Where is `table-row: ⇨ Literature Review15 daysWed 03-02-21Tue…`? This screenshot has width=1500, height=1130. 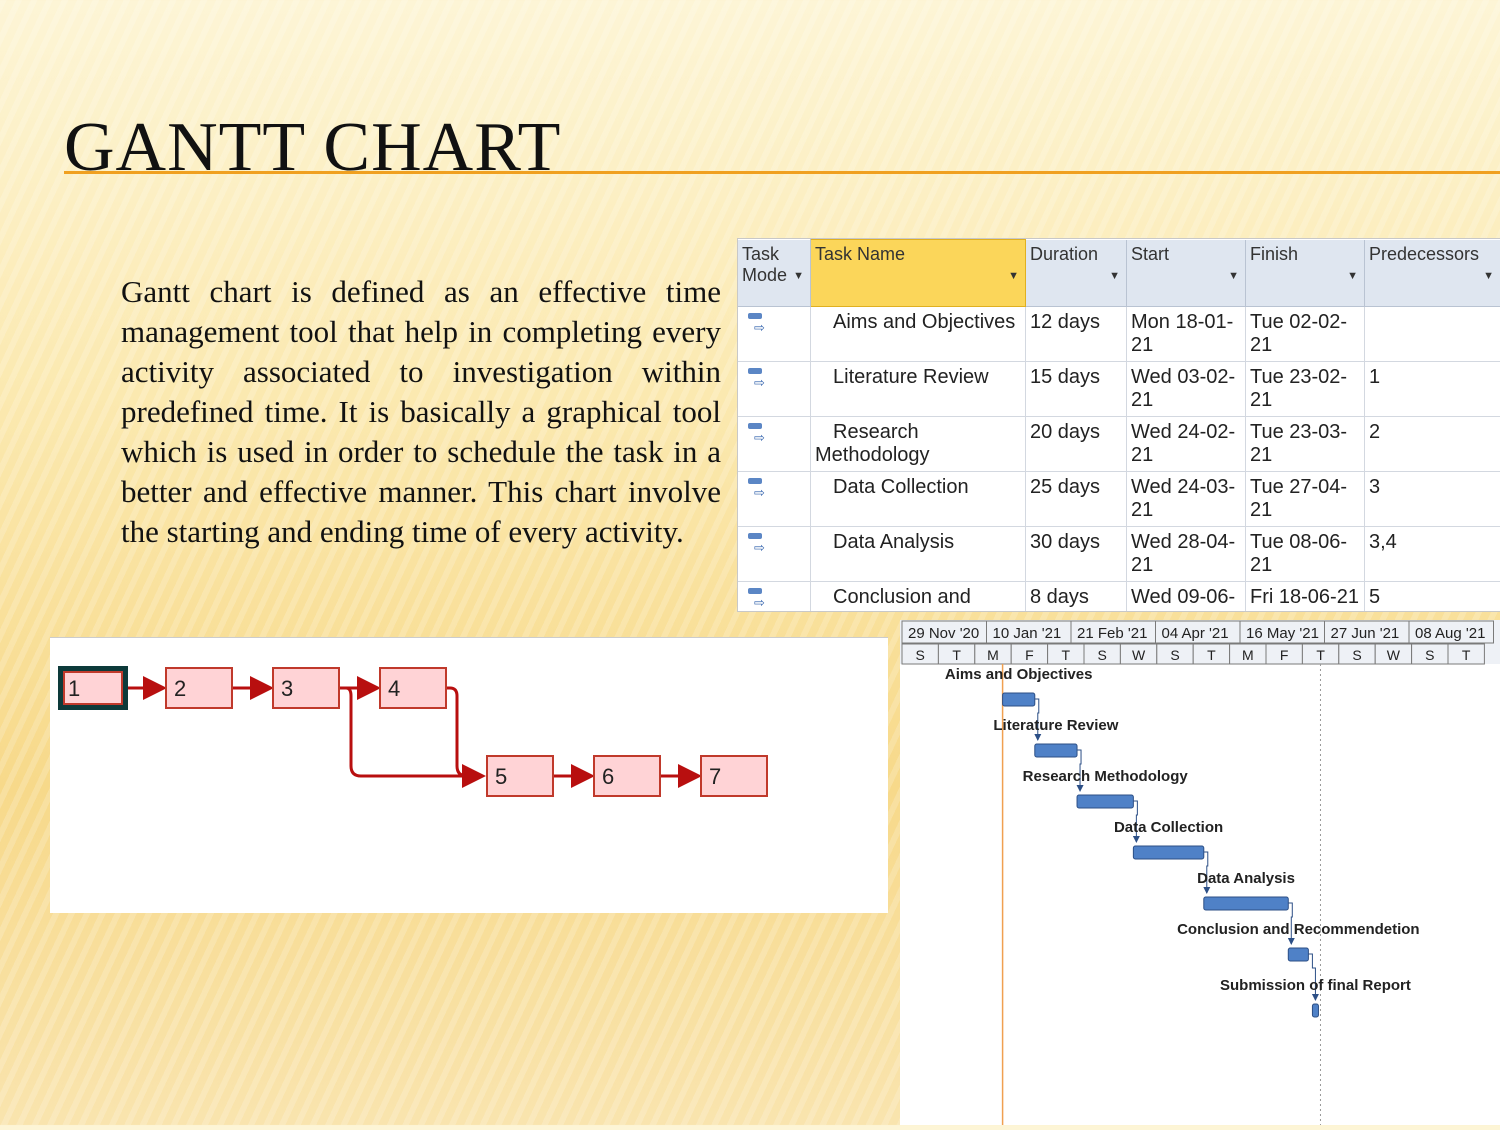 table-row: ⇨ Literature Review15 daysWed 03-02-21Tue… is located at coordinates (1119, 389).